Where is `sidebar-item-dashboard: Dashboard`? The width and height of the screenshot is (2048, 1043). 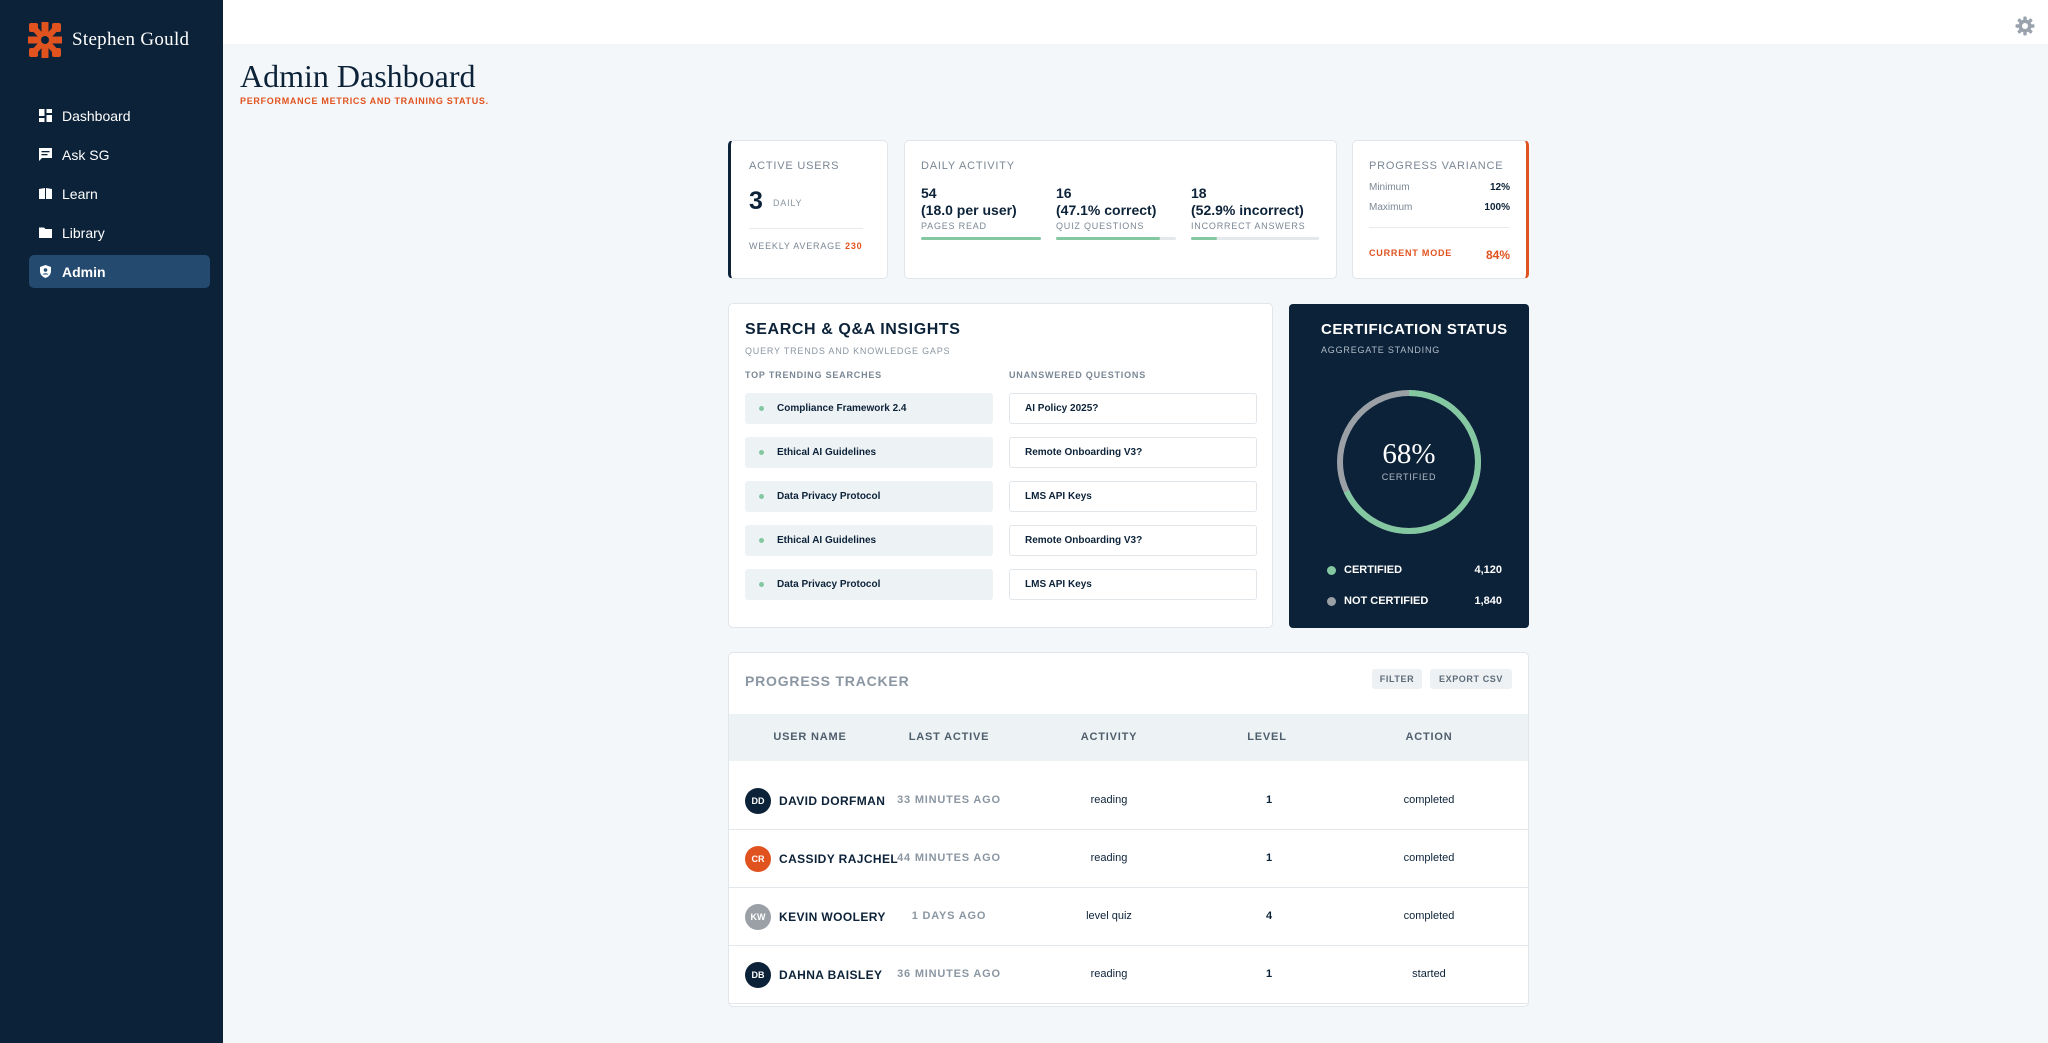
sidebar-item-dashboard: Dashboard is located at coordinates (119, 115).